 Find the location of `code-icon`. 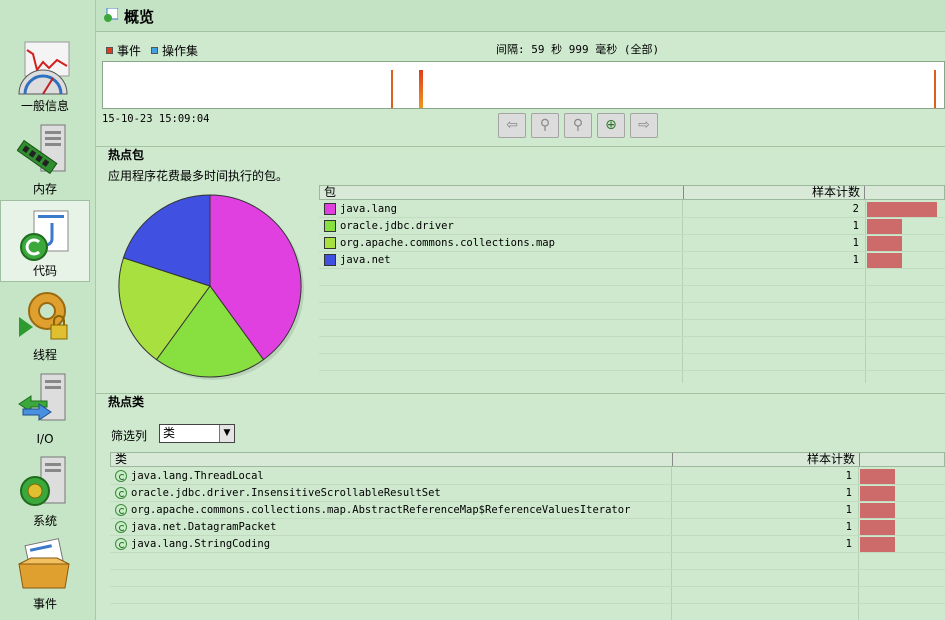

code-icon is located at coordinates (44, 235).